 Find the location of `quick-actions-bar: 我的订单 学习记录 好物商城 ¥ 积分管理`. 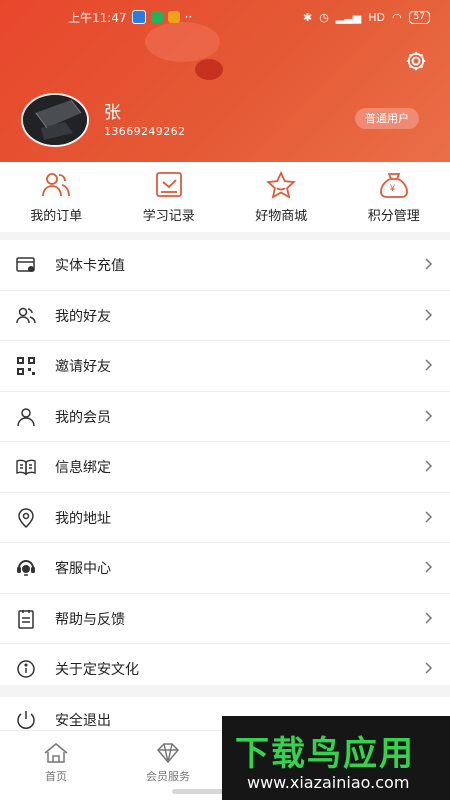

quick-actions-bar: 我的订单 学习记录 好物商城 ¥ 积分管理 is located at coordinates (225, 197).